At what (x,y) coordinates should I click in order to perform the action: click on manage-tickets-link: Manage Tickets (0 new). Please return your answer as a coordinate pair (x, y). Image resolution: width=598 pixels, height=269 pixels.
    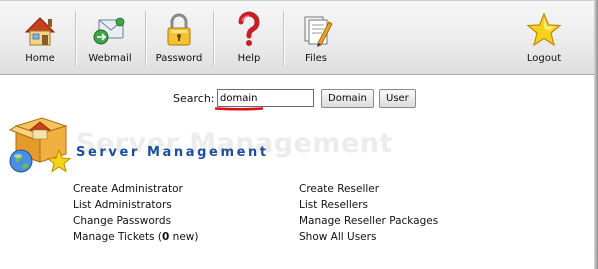
    Looking at the image, I should click on (183, 237).